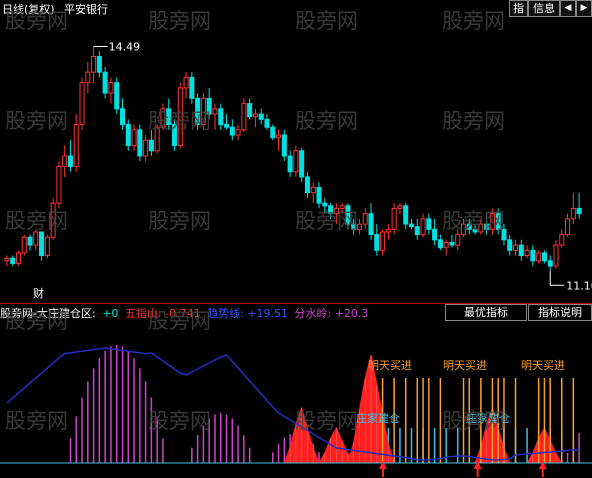 Image resolution: width=592 pixels, height=478 pixels. What do you see at coordinates (568, 8) in the screenshot?
I see `arrow-left-icon: ◀` at bounding box center [568, 8].